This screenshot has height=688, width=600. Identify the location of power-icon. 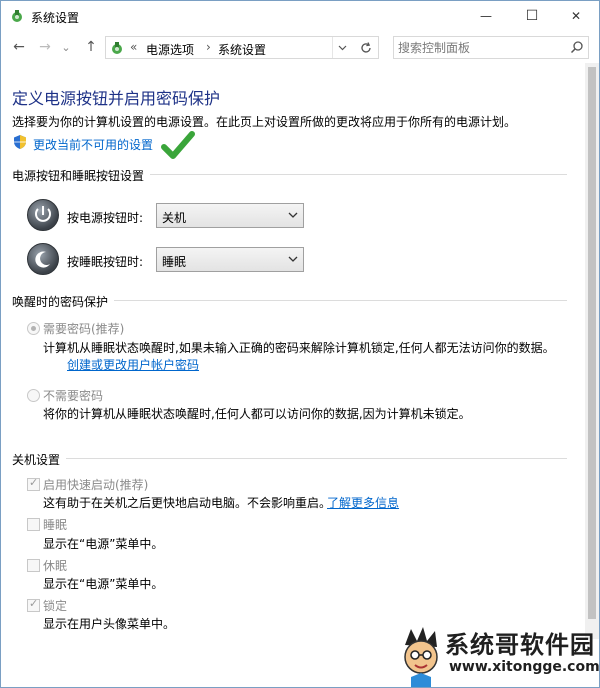
(43, 214).